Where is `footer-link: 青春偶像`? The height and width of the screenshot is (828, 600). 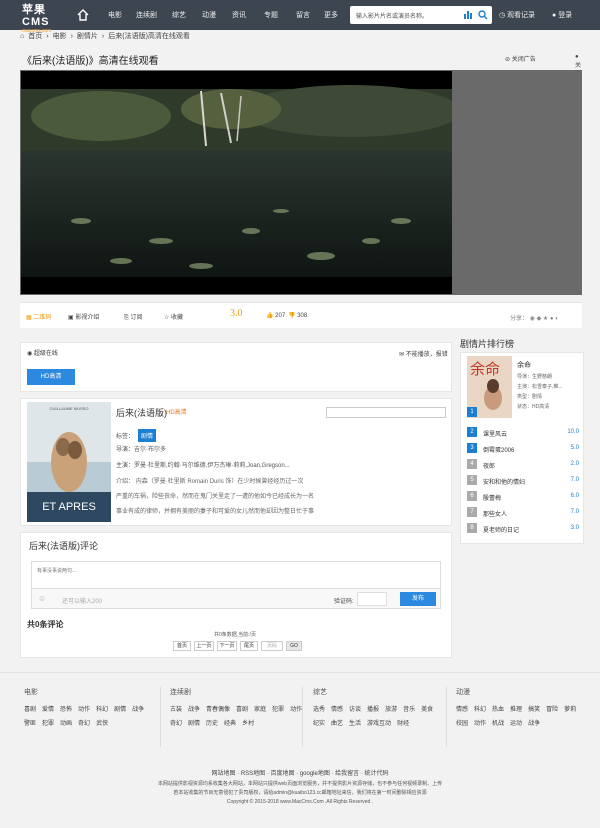 footer-link: 青春偶像 is located at coordinates (218, 710).